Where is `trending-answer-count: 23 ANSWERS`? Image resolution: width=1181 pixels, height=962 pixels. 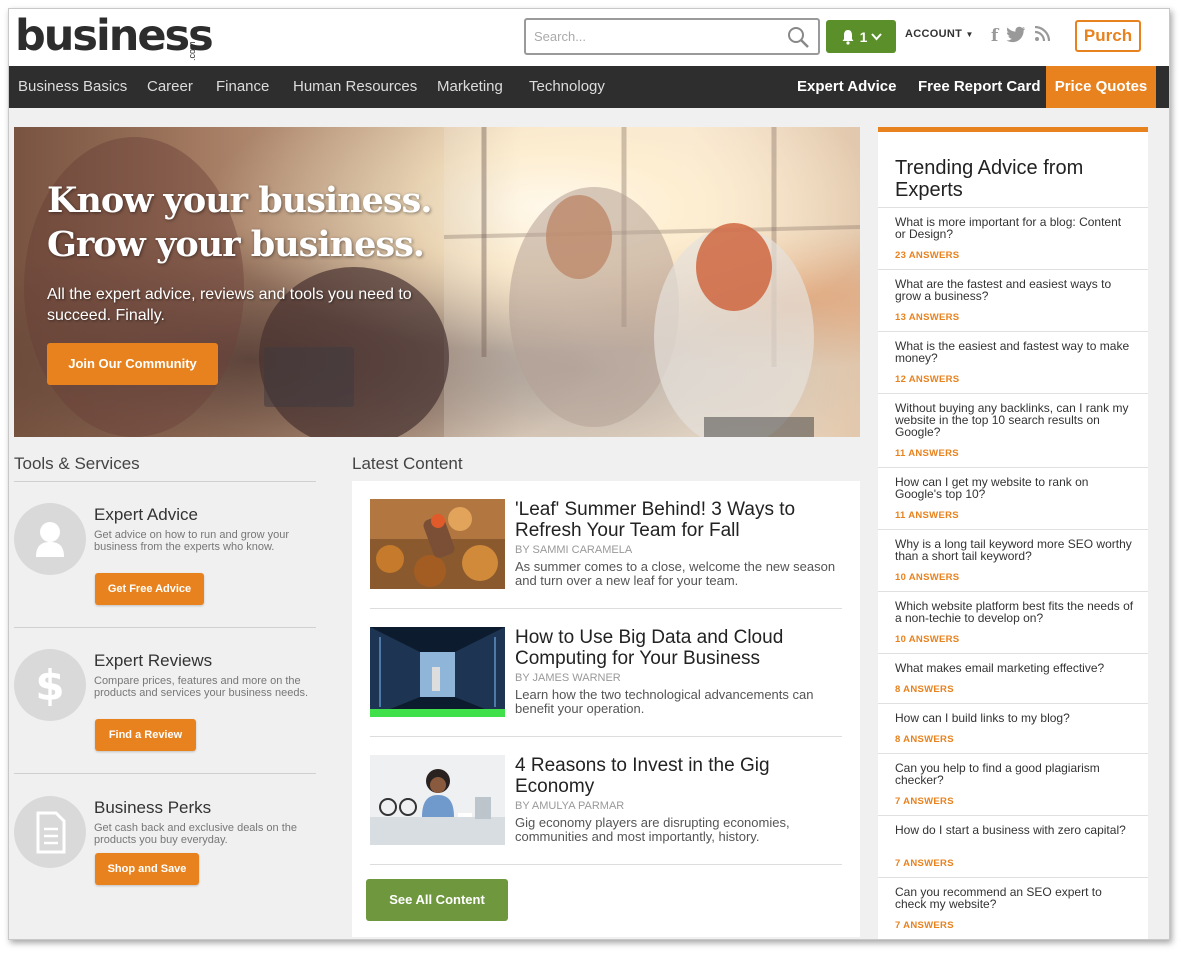 trending-answer-count: 23 ANSWERS is located at coordinates (927, 255).